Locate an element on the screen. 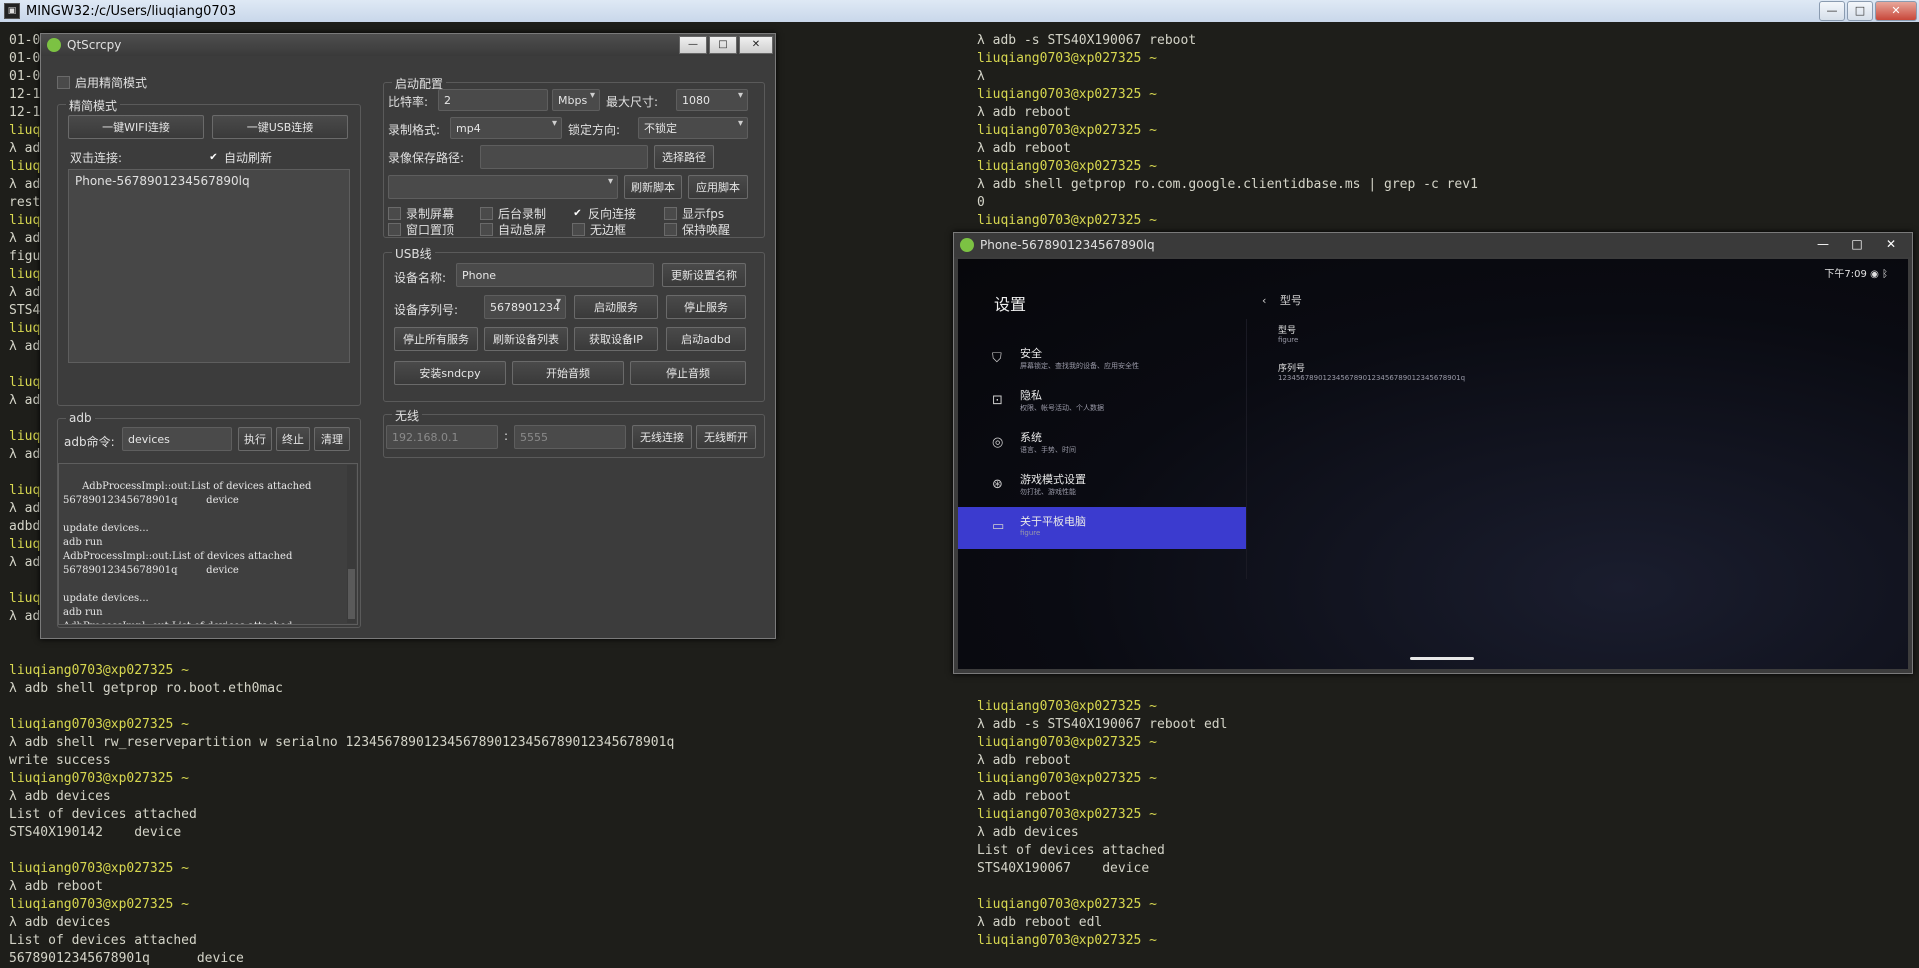  start-adbd-button: 启动adbd is located at coordinates (706, 339).